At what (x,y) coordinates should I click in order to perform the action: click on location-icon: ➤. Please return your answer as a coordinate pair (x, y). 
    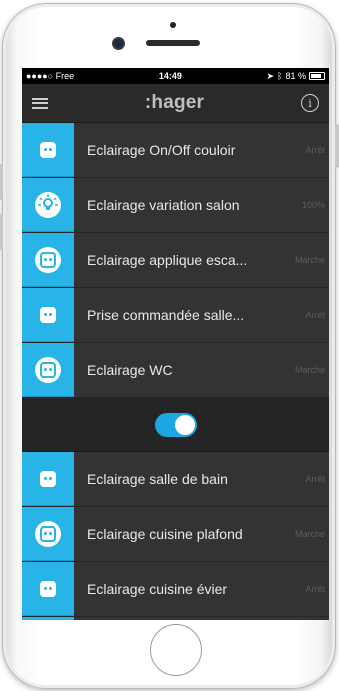
    Looking at the image, I should click on (270, 75).